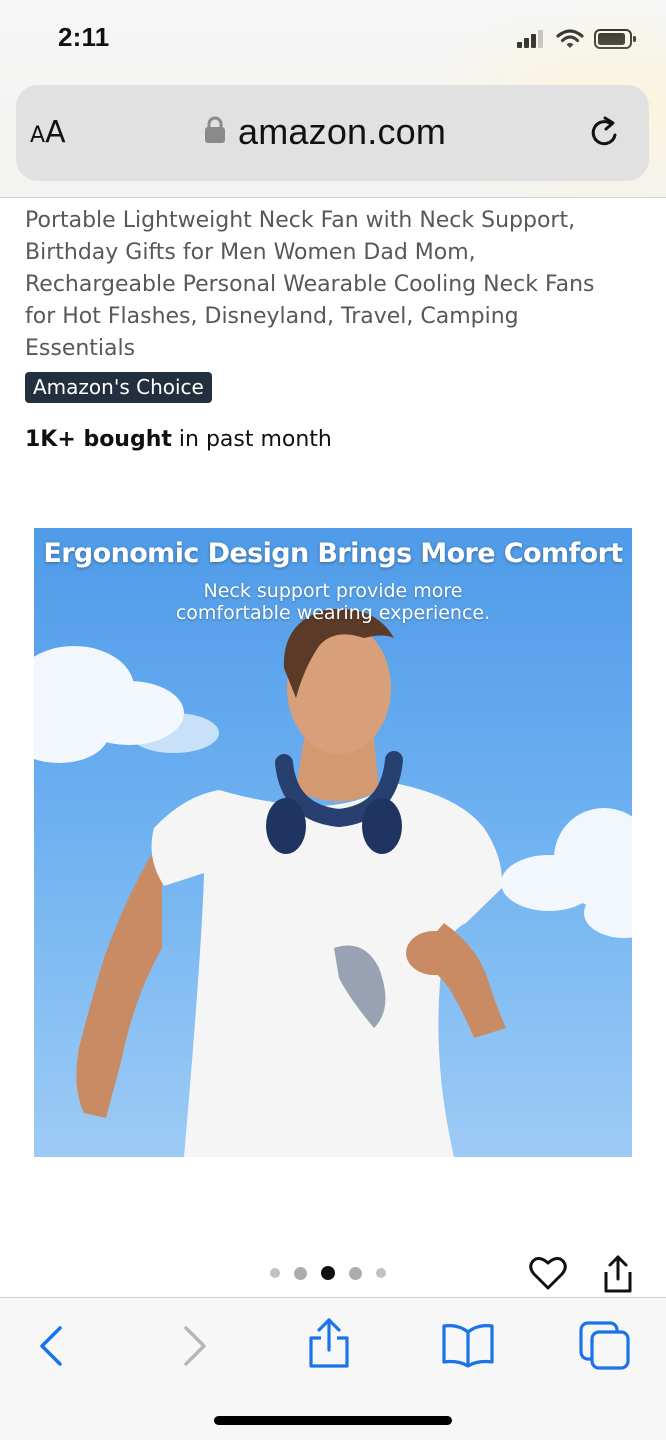  I want to click on forward-button, so click(194, 1346).